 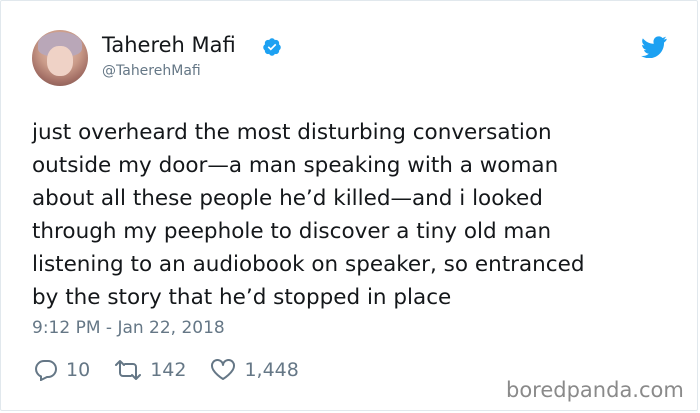 I want to click on reply-button: 10, so click(x=62, y=370).